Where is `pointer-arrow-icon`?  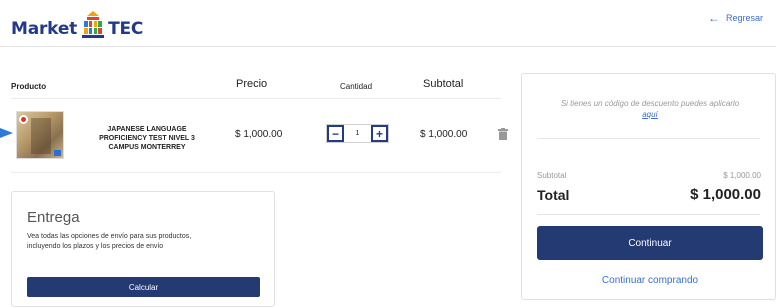
pointer-arrow-icon is located at coordinates (6, 133).